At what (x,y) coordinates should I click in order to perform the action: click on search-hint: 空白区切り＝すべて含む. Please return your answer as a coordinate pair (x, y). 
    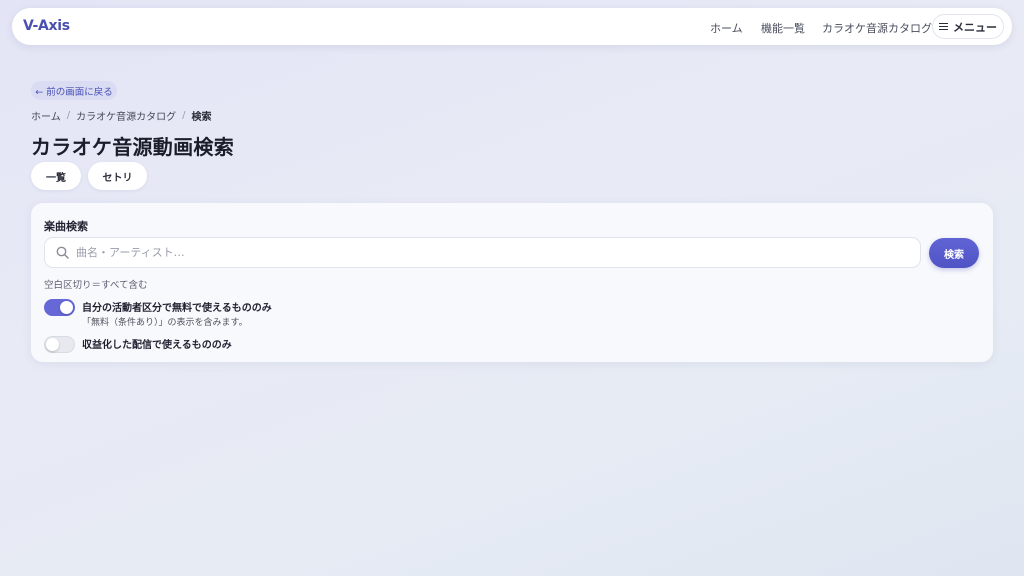
    Looking at the image, I should click on (96, 285).